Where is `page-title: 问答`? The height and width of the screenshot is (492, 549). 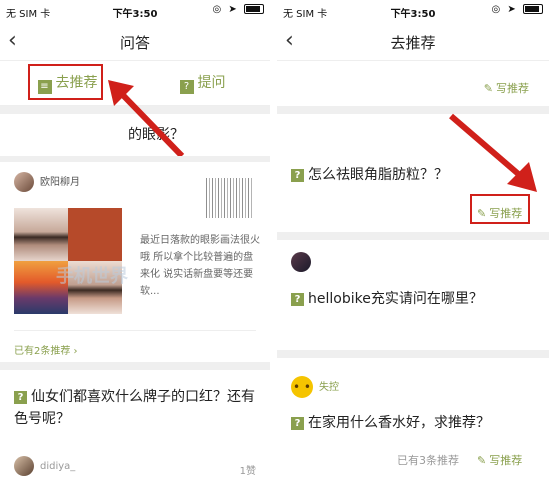
page-title: 问答 is located at coordinates (134, 43).